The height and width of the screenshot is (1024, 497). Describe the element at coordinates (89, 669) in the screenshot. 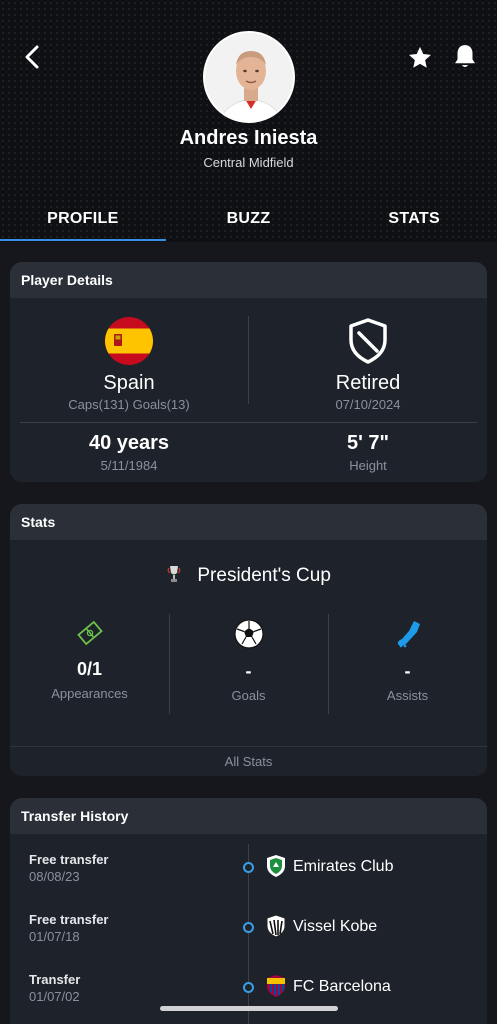

I see `appearances-value: 0/1` at that location.